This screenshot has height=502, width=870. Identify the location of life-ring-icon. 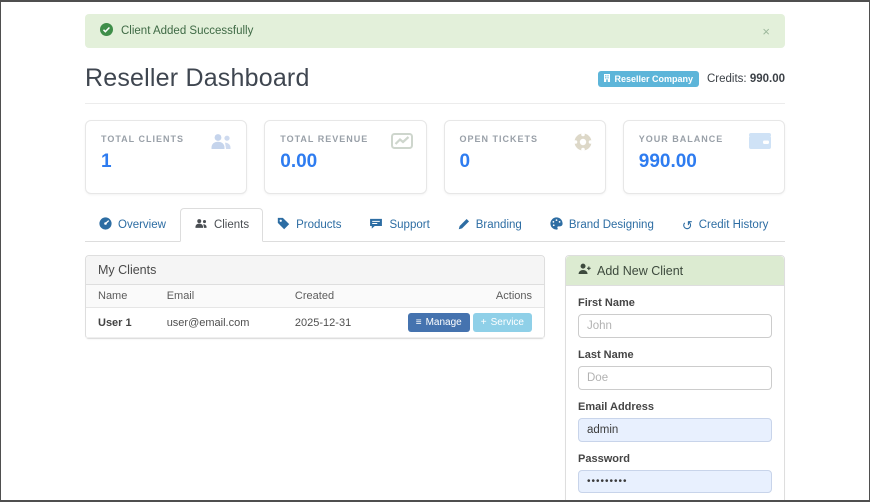
(583, 144).